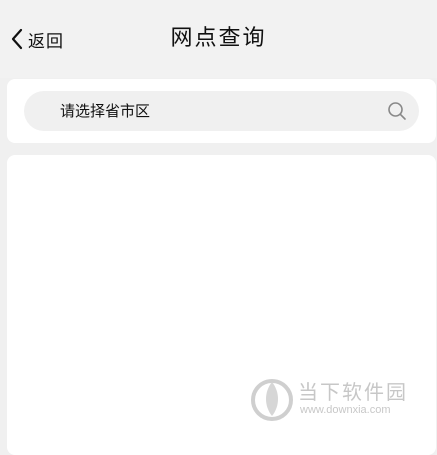 This screenshot has width=437, height=455. I want to click on watermark-url: www.downxia.com, so click(345, 410).